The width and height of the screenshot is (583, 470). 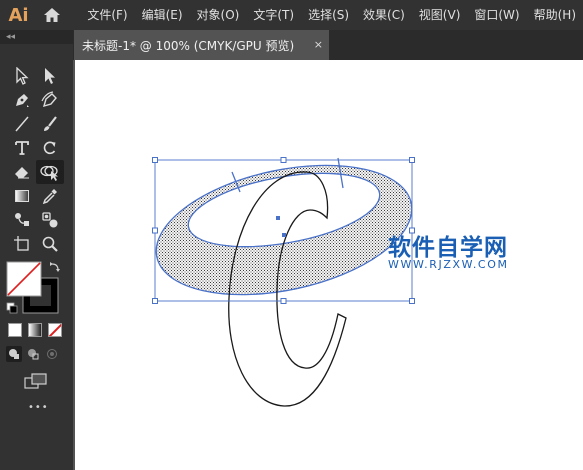 What do you see at coordinates (155, 301) in the screenshot?
I see `handle-bottom-left` at bounding box center [155, 301].